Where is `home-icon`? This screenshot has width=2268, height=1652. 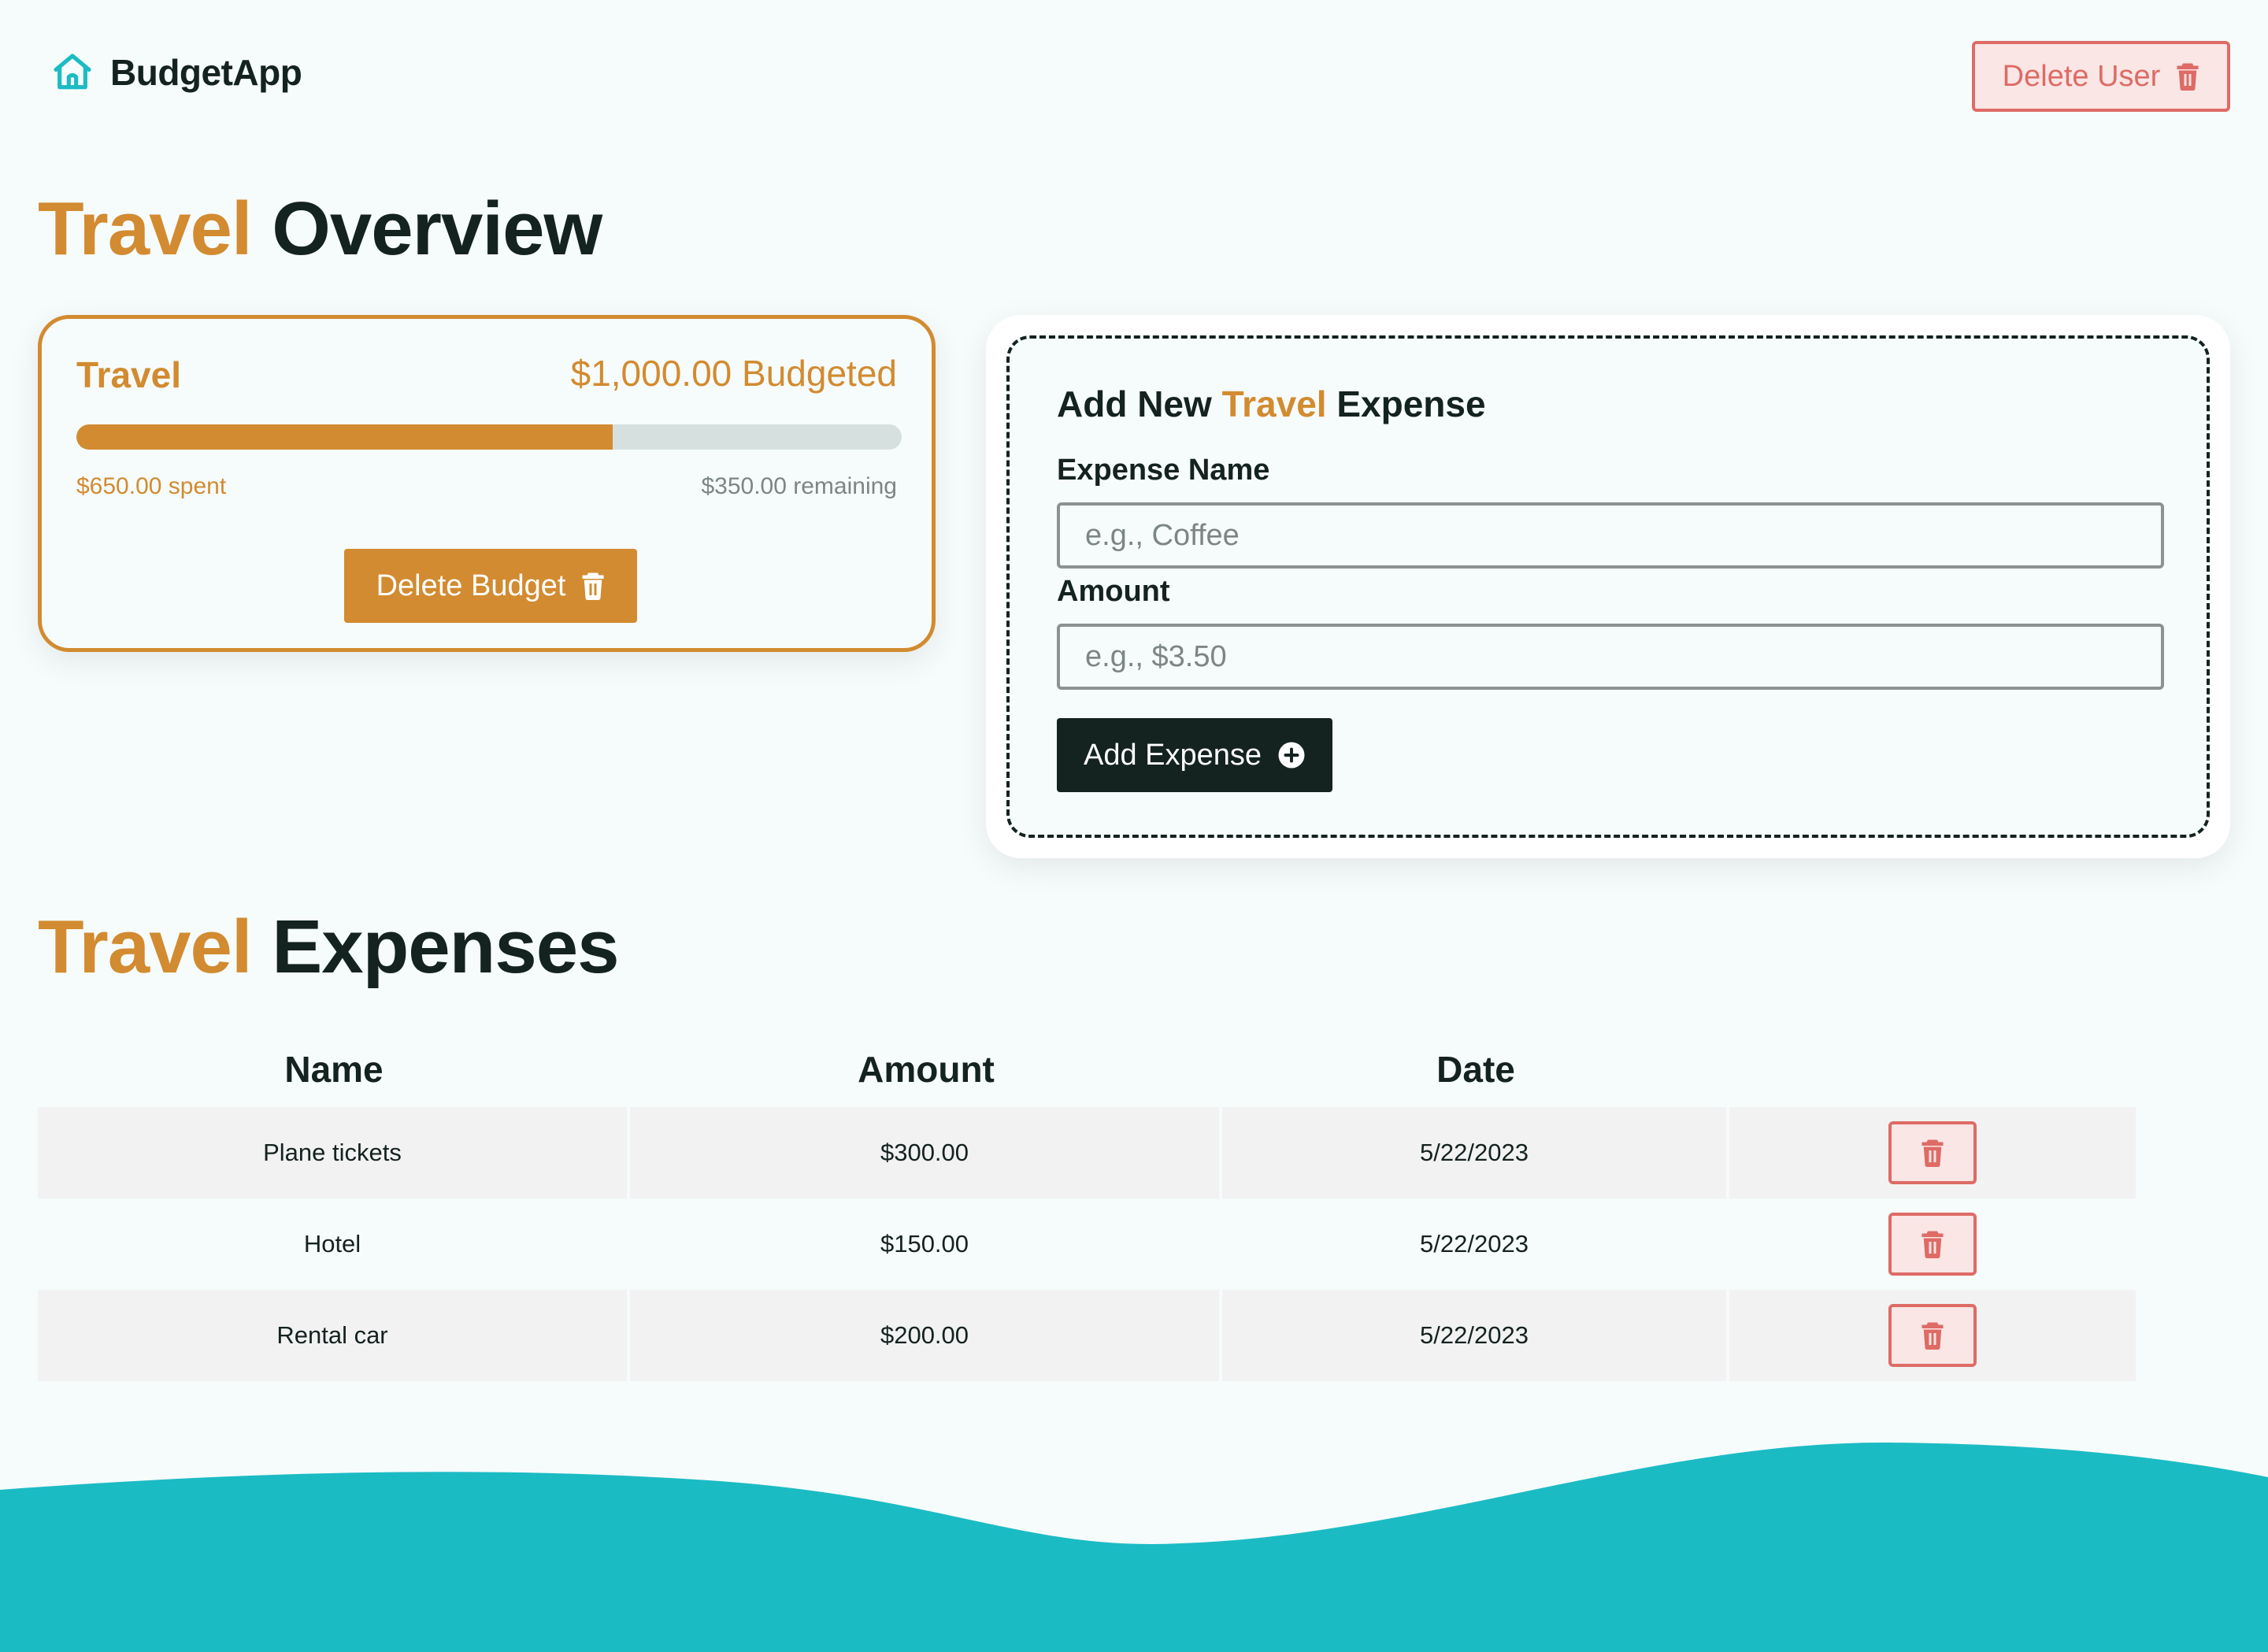 home-icon is located at coordinates (72, 72).